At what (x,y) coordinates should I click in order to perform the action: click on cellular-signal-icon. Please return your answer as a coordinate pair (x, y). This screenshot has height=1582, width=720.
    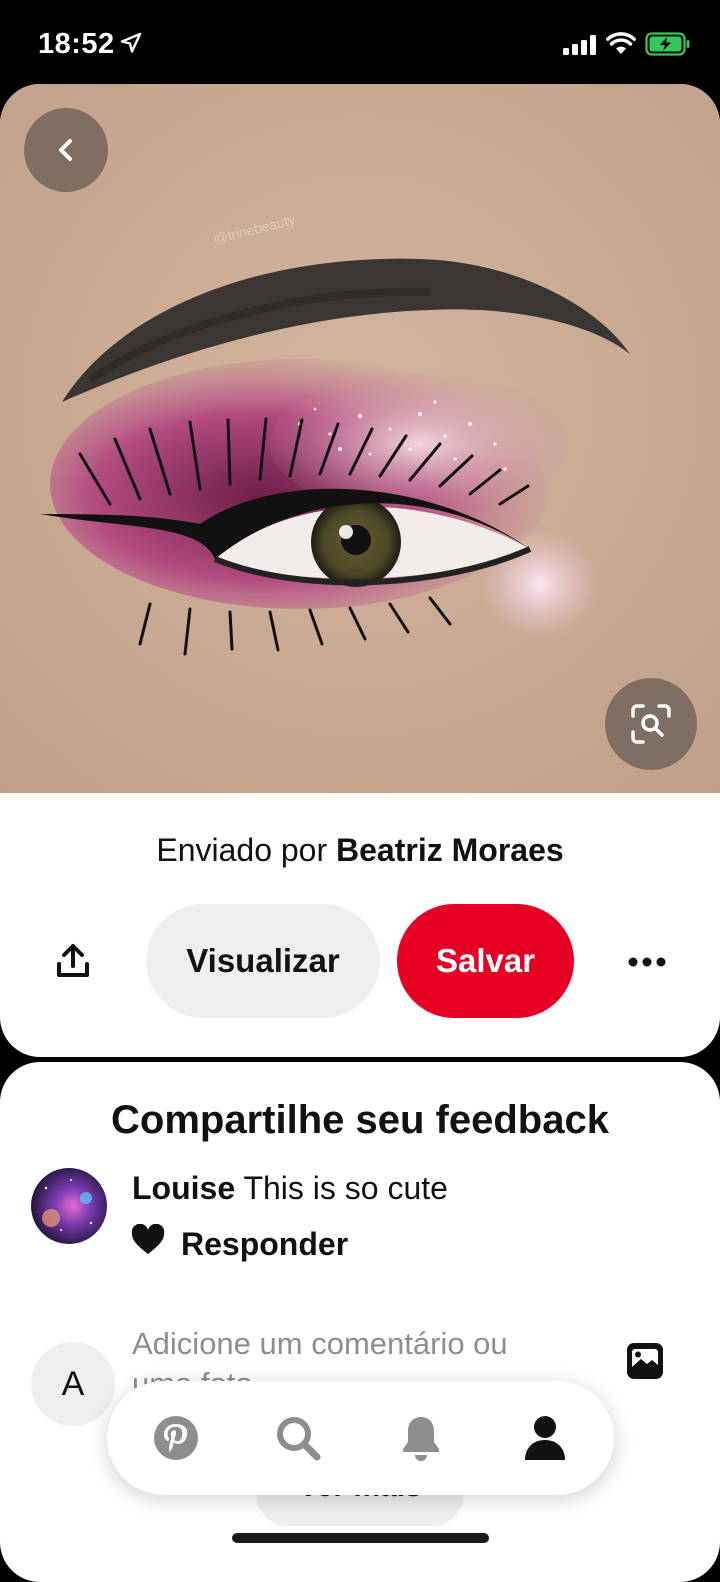
    Looking at the image, I should click on (579, 45).